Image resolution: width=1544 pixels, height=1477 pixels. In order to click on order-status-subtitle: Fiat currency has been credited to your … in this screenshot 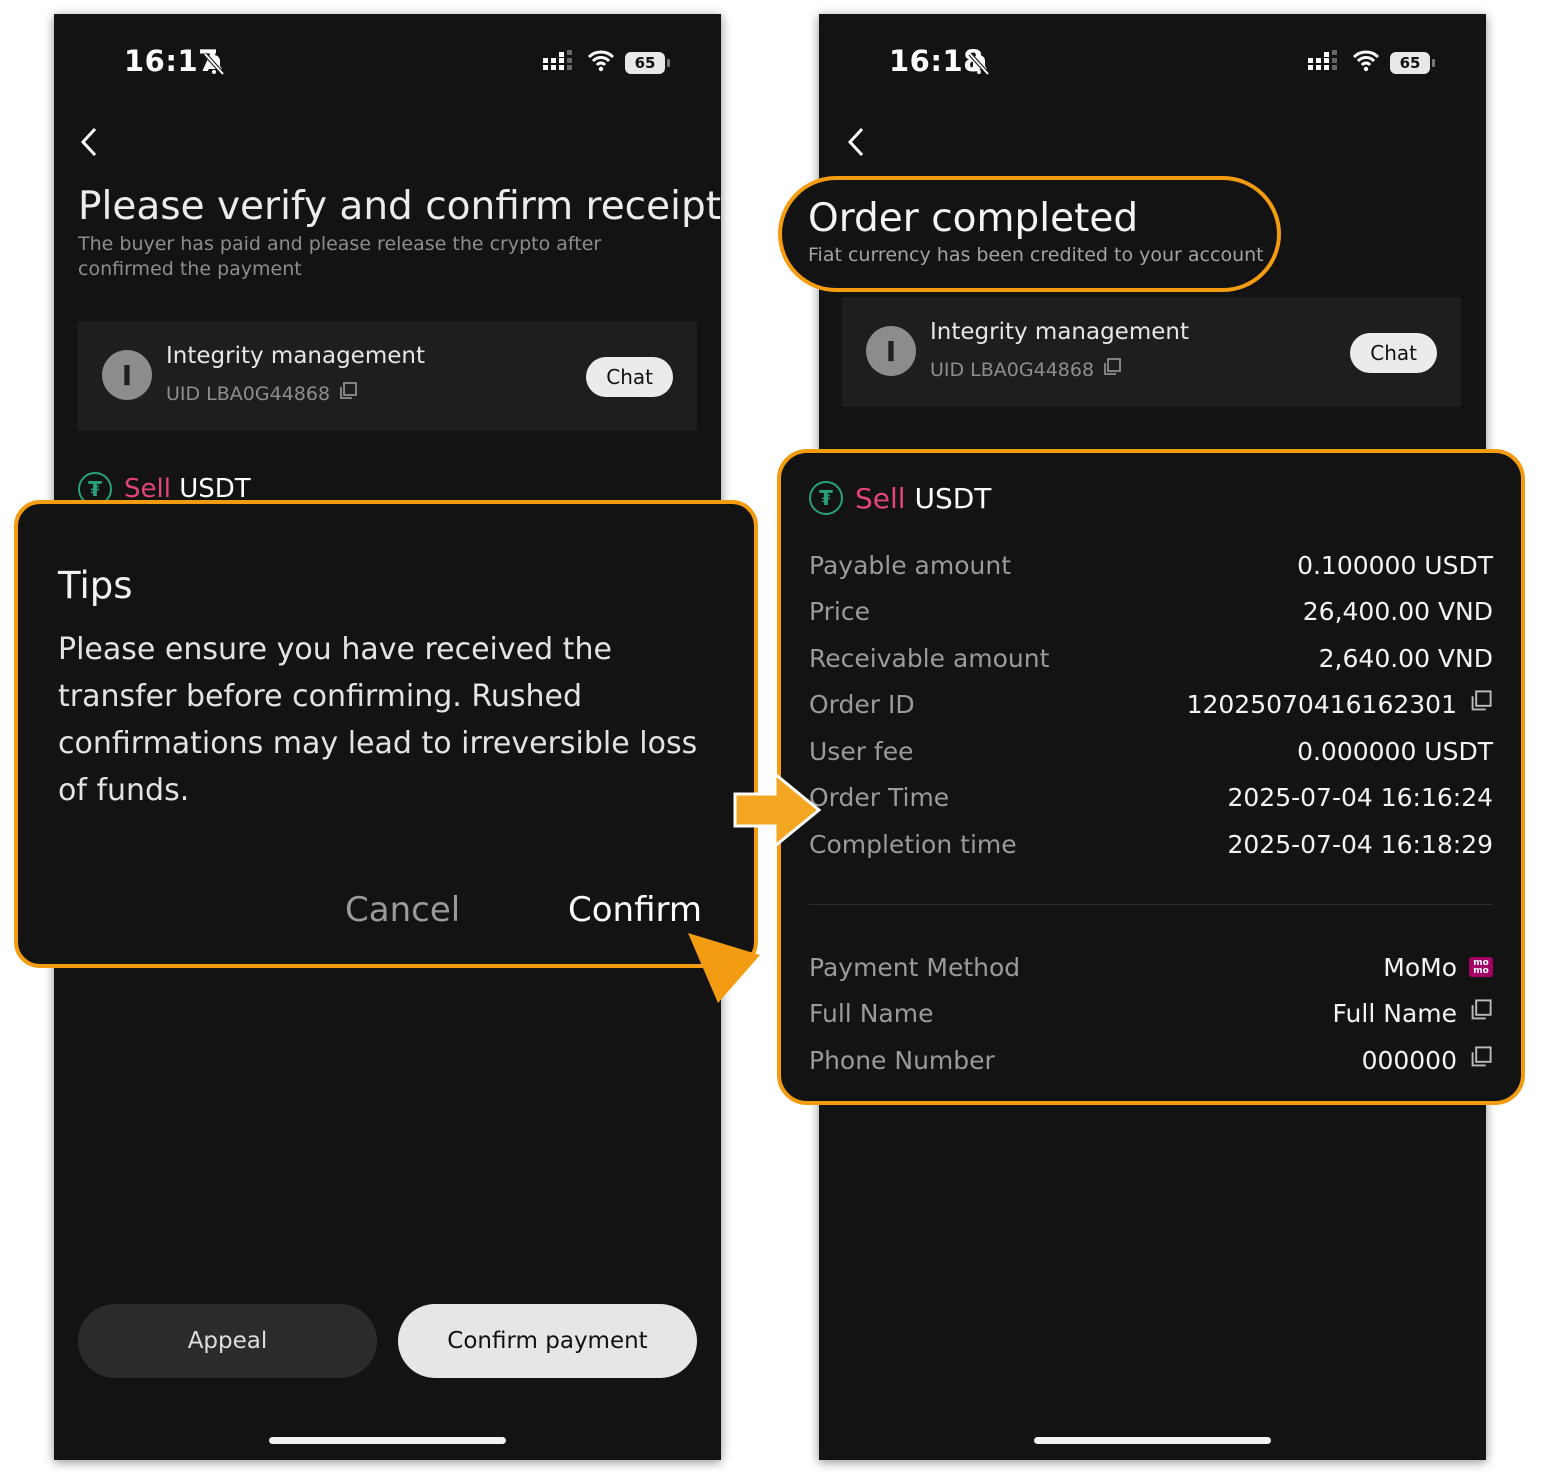, I will do `click(1036, 255)`.